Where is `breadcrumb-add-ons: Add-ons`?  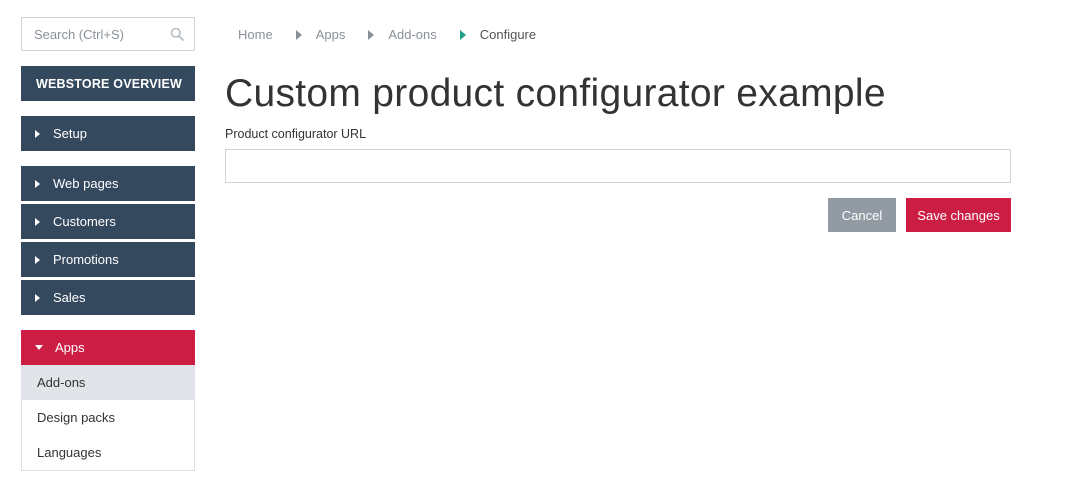 breadcrumb-add-ons: Add-ons is located at coordinates (412, 34).